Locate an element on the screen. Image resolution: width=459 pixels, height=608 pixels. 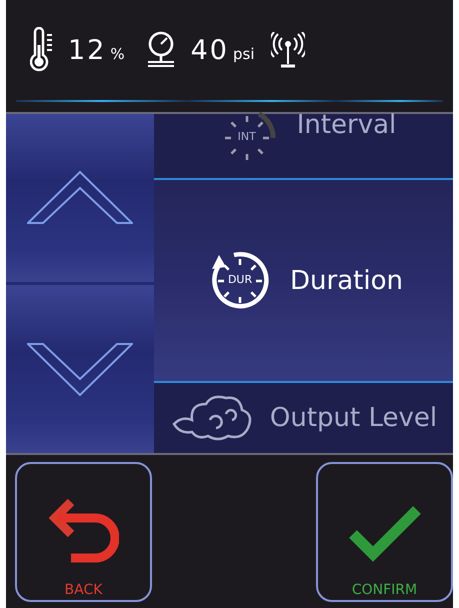
pressure-value: 40 is located at coordinates (209, 50).